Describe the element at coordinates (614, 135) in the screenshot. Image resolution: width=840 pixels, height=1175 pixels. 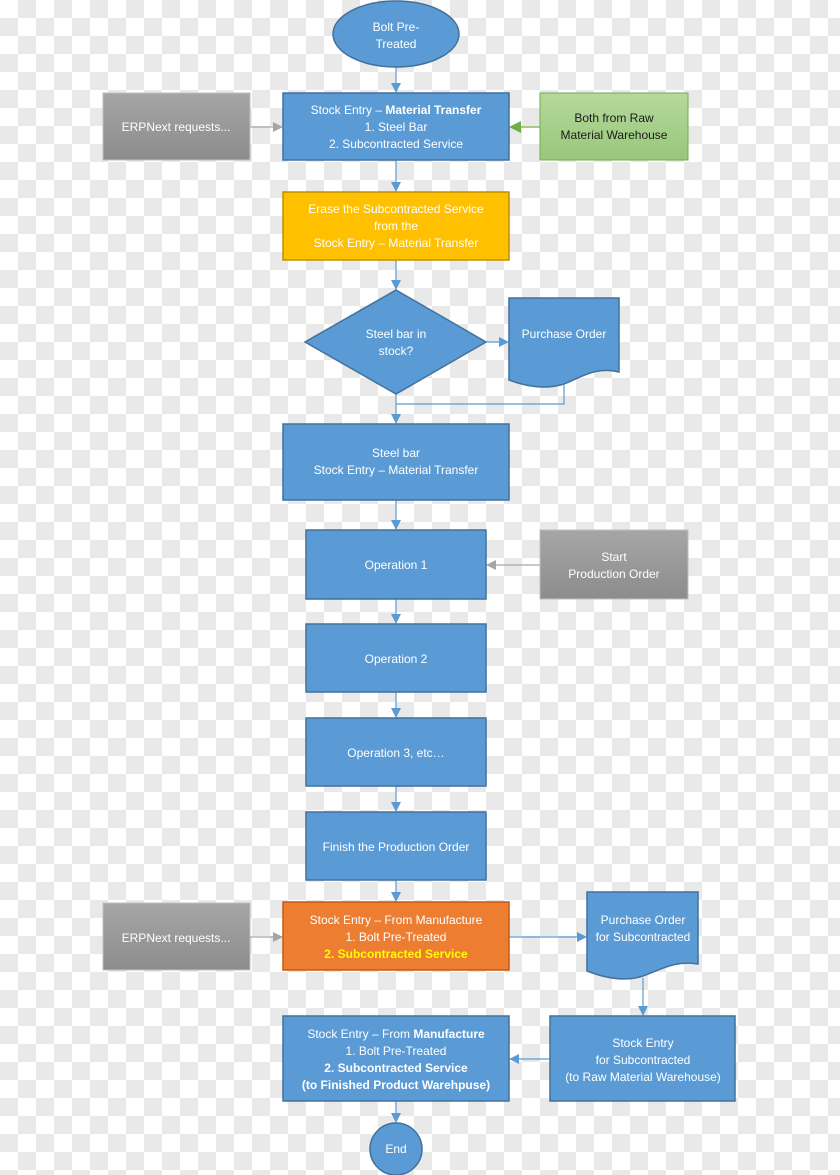
I see `svg-text: Material Warehouse` at that location.